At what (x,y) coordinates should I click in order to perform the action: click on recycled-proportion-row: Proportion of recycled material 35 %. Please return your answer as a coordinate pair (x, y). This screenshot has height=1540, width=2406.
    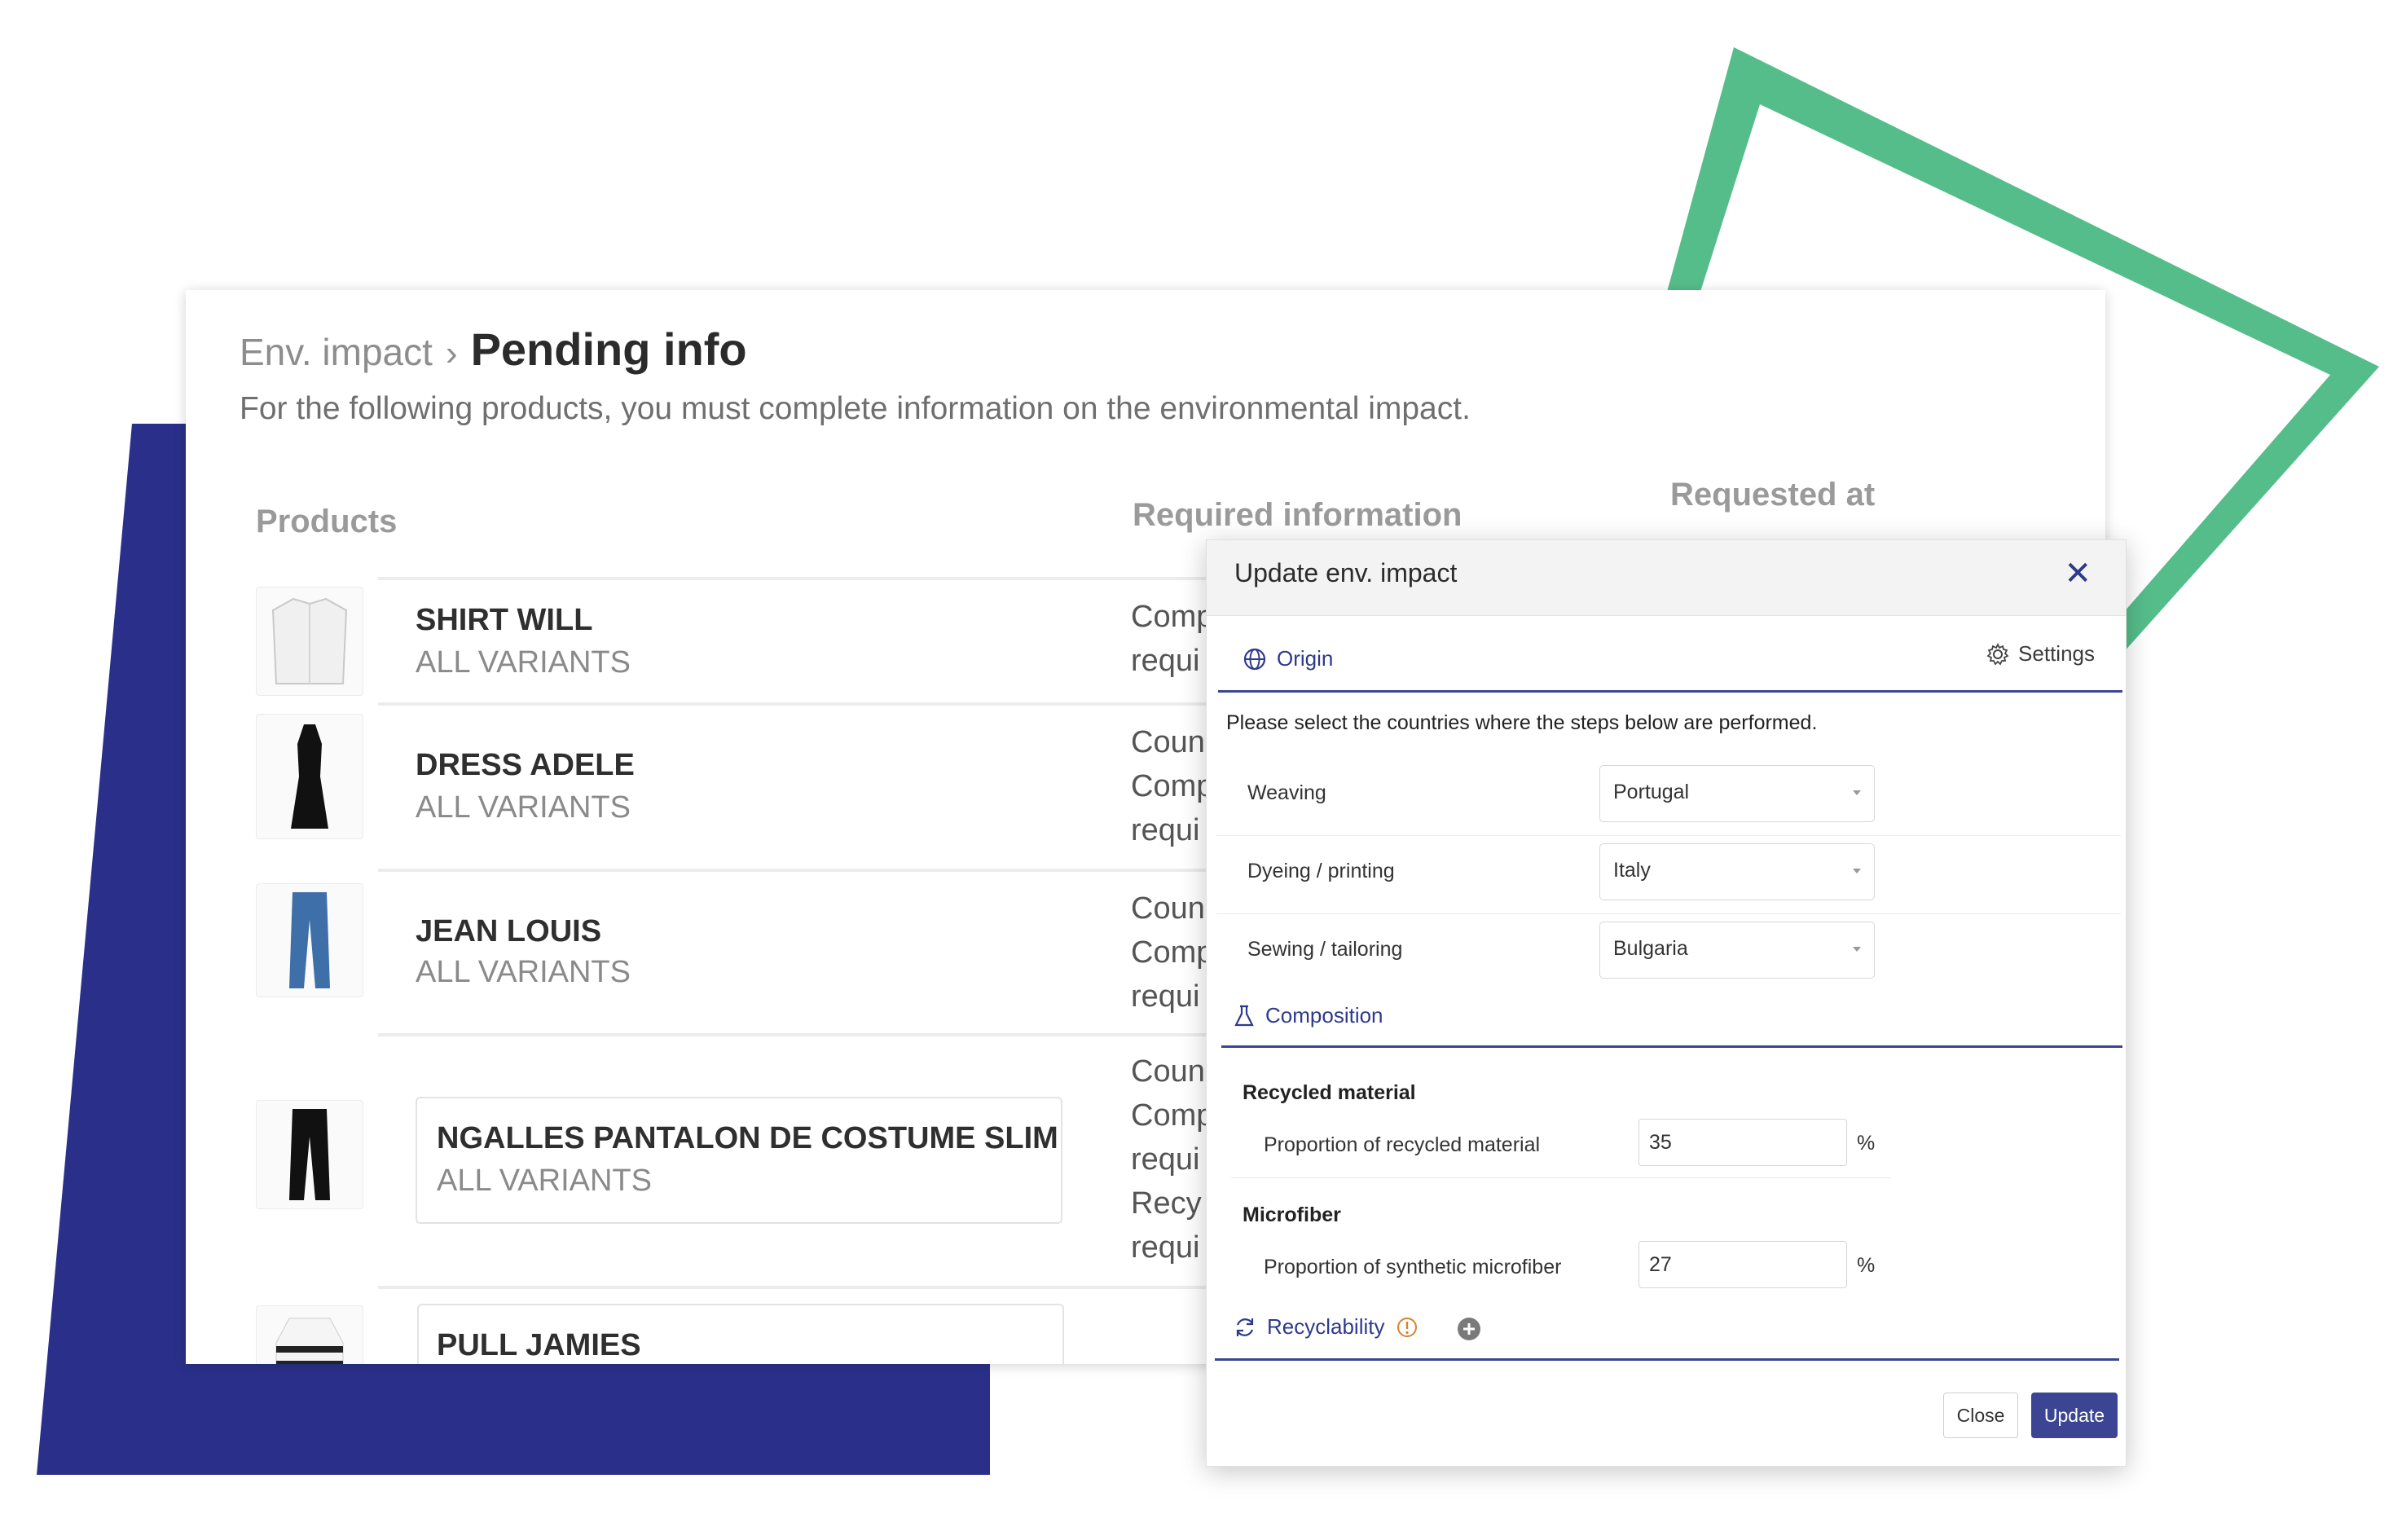
    Looking at the image, I should click on (1561, 1146).